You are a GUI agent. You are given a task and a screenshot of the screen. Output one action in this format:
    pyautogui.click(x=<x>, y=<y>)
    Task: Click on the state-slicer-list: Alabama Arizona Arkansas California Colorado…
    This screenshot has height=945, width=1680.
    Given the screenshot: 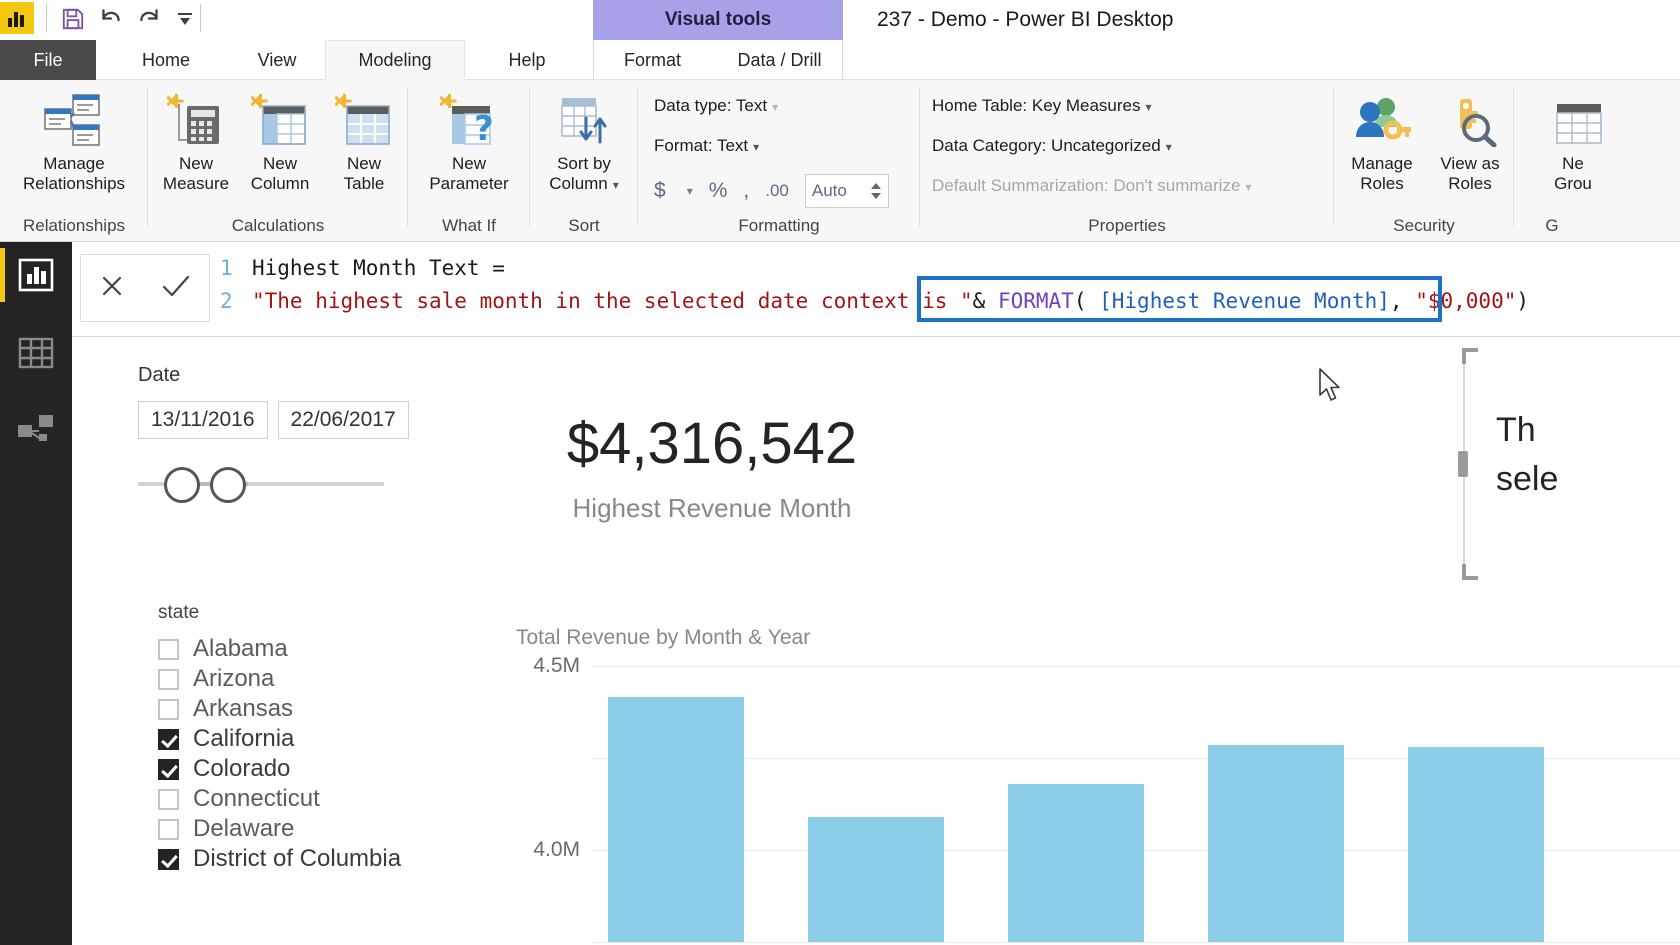 What is the action you would take?
    pyautogui.click(x=308, y=754)
    